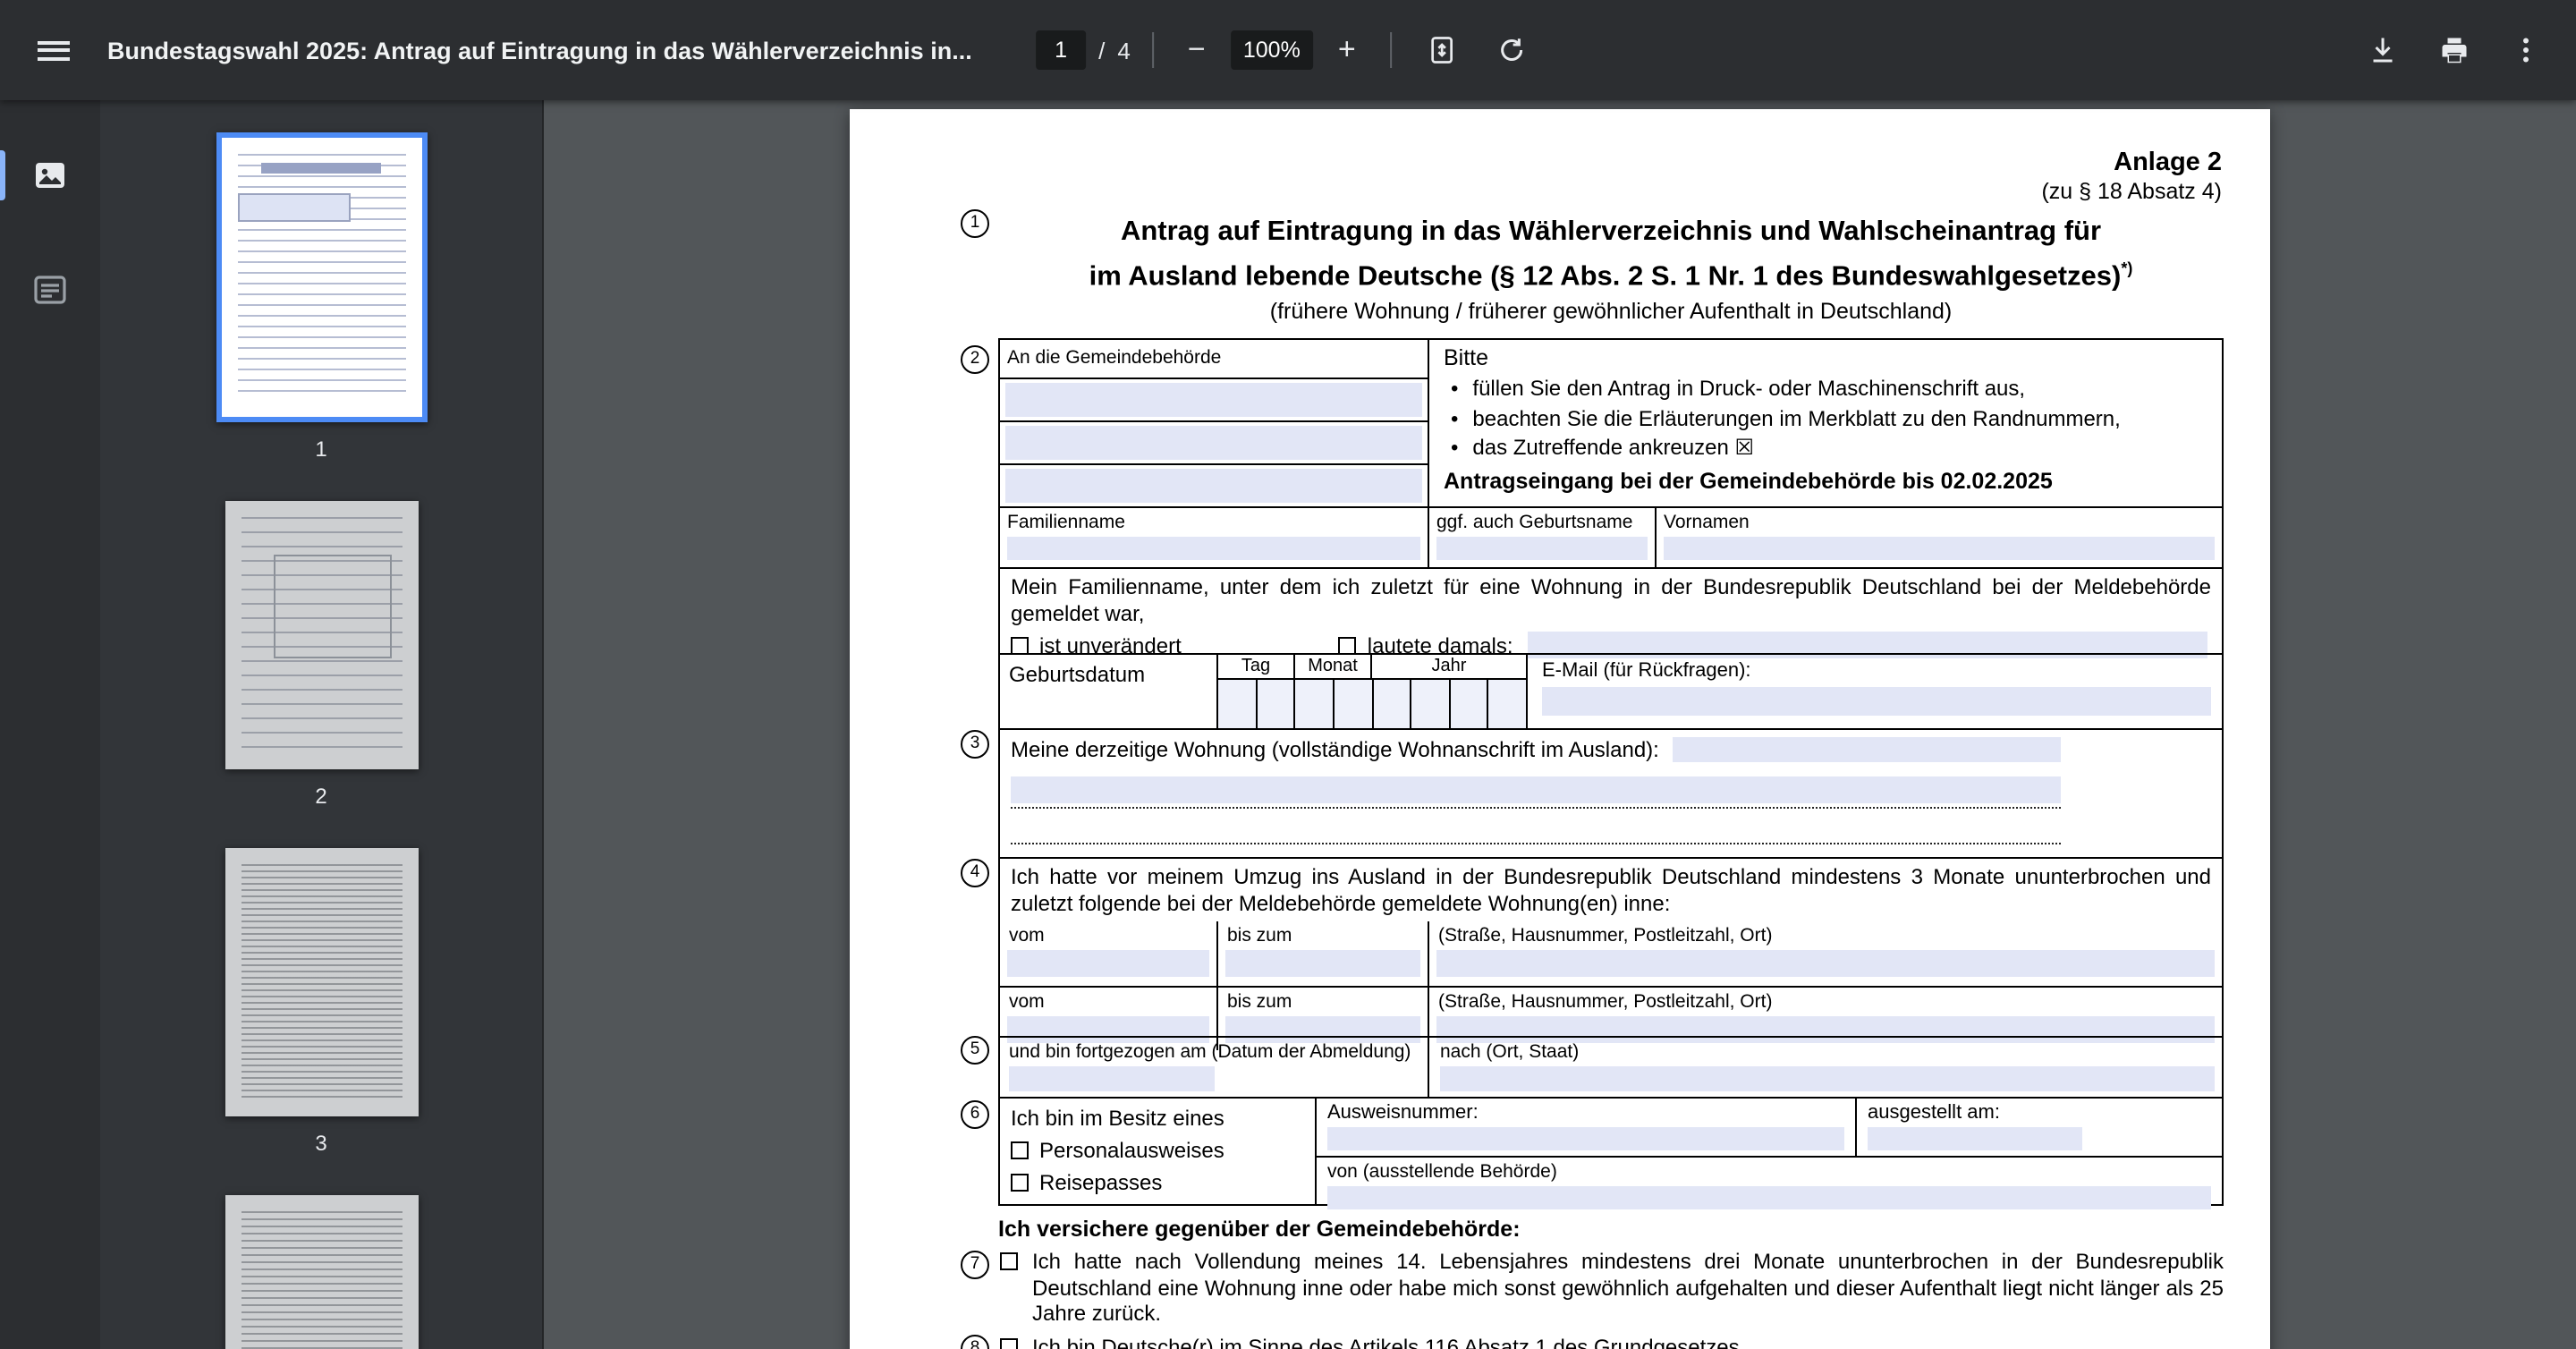 The width and height of the screenshot is (2576, 1349). What do you see at coordinates (1061, 50) in the screenshot?
I see `page-number-input` at bounding box center [1061, 50].